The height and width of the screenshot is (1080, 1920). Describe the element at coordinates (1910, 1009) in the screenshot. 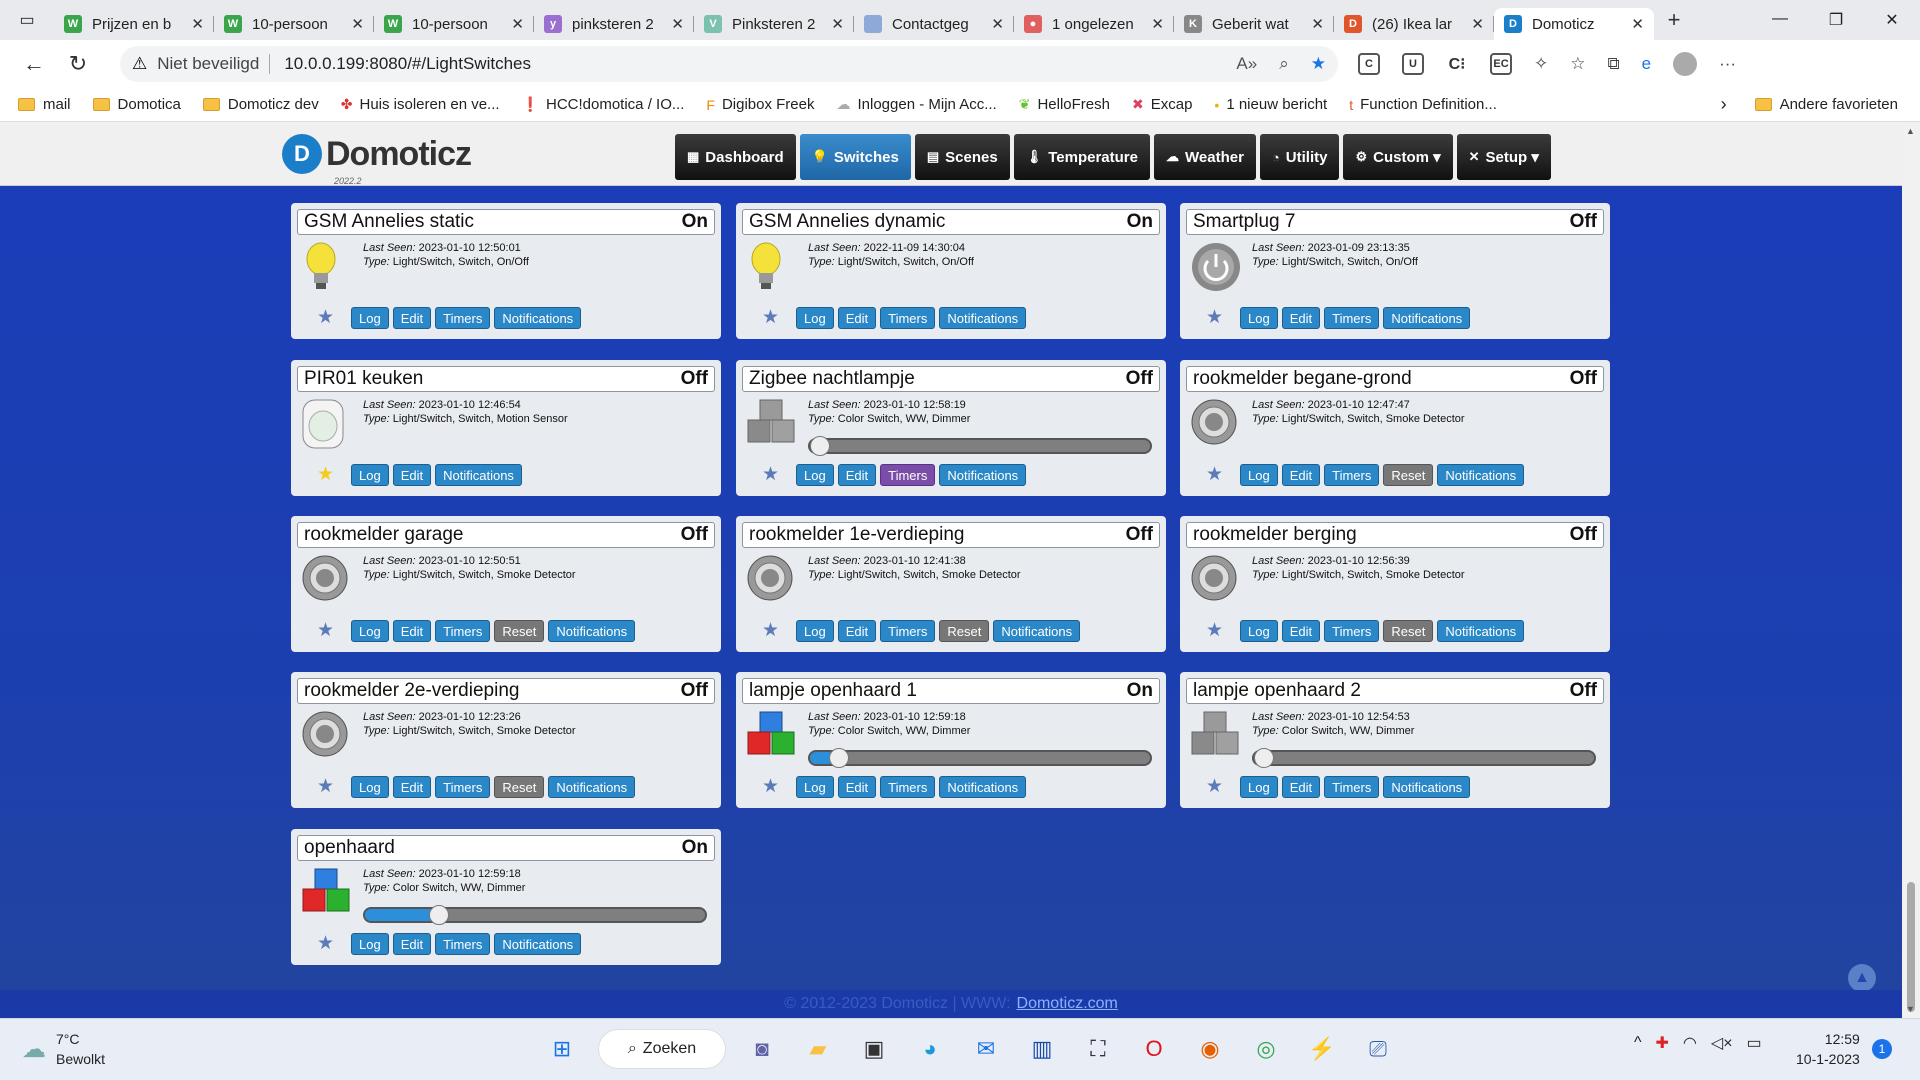

I see `scroll-down-icon: ▼` at that location.